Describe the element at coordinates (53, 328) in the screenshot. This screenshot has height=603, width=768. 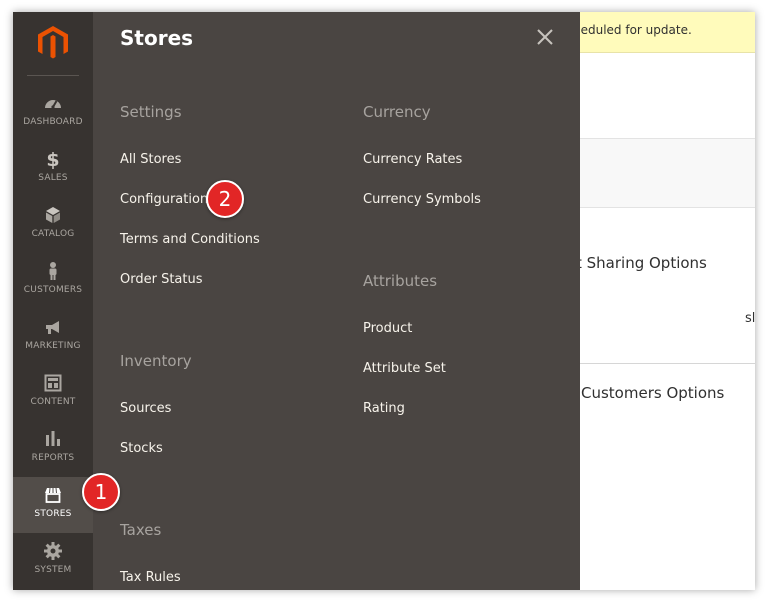
I see `megaphone-icon` at that location.